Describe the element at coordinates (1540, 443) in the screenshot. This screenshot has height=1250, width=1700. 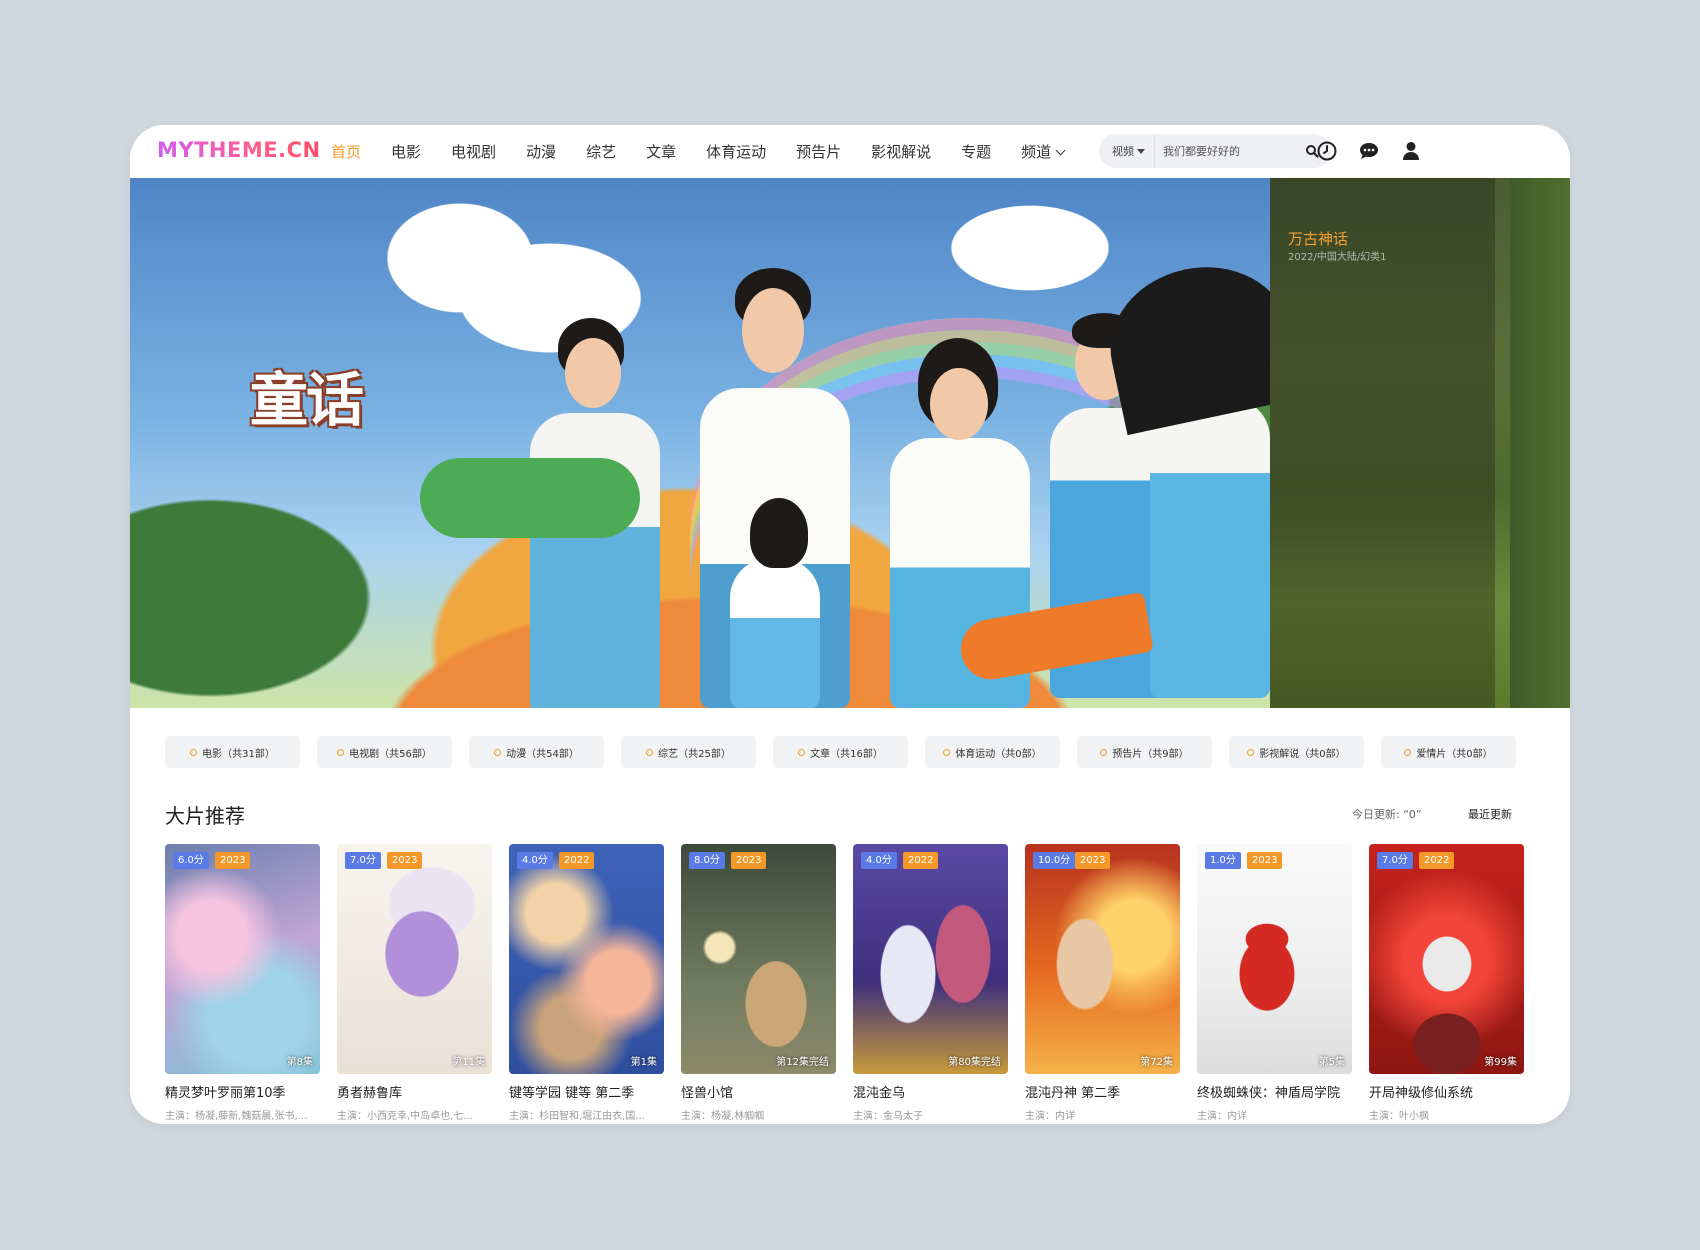
I see `tree-graphic` at that location.